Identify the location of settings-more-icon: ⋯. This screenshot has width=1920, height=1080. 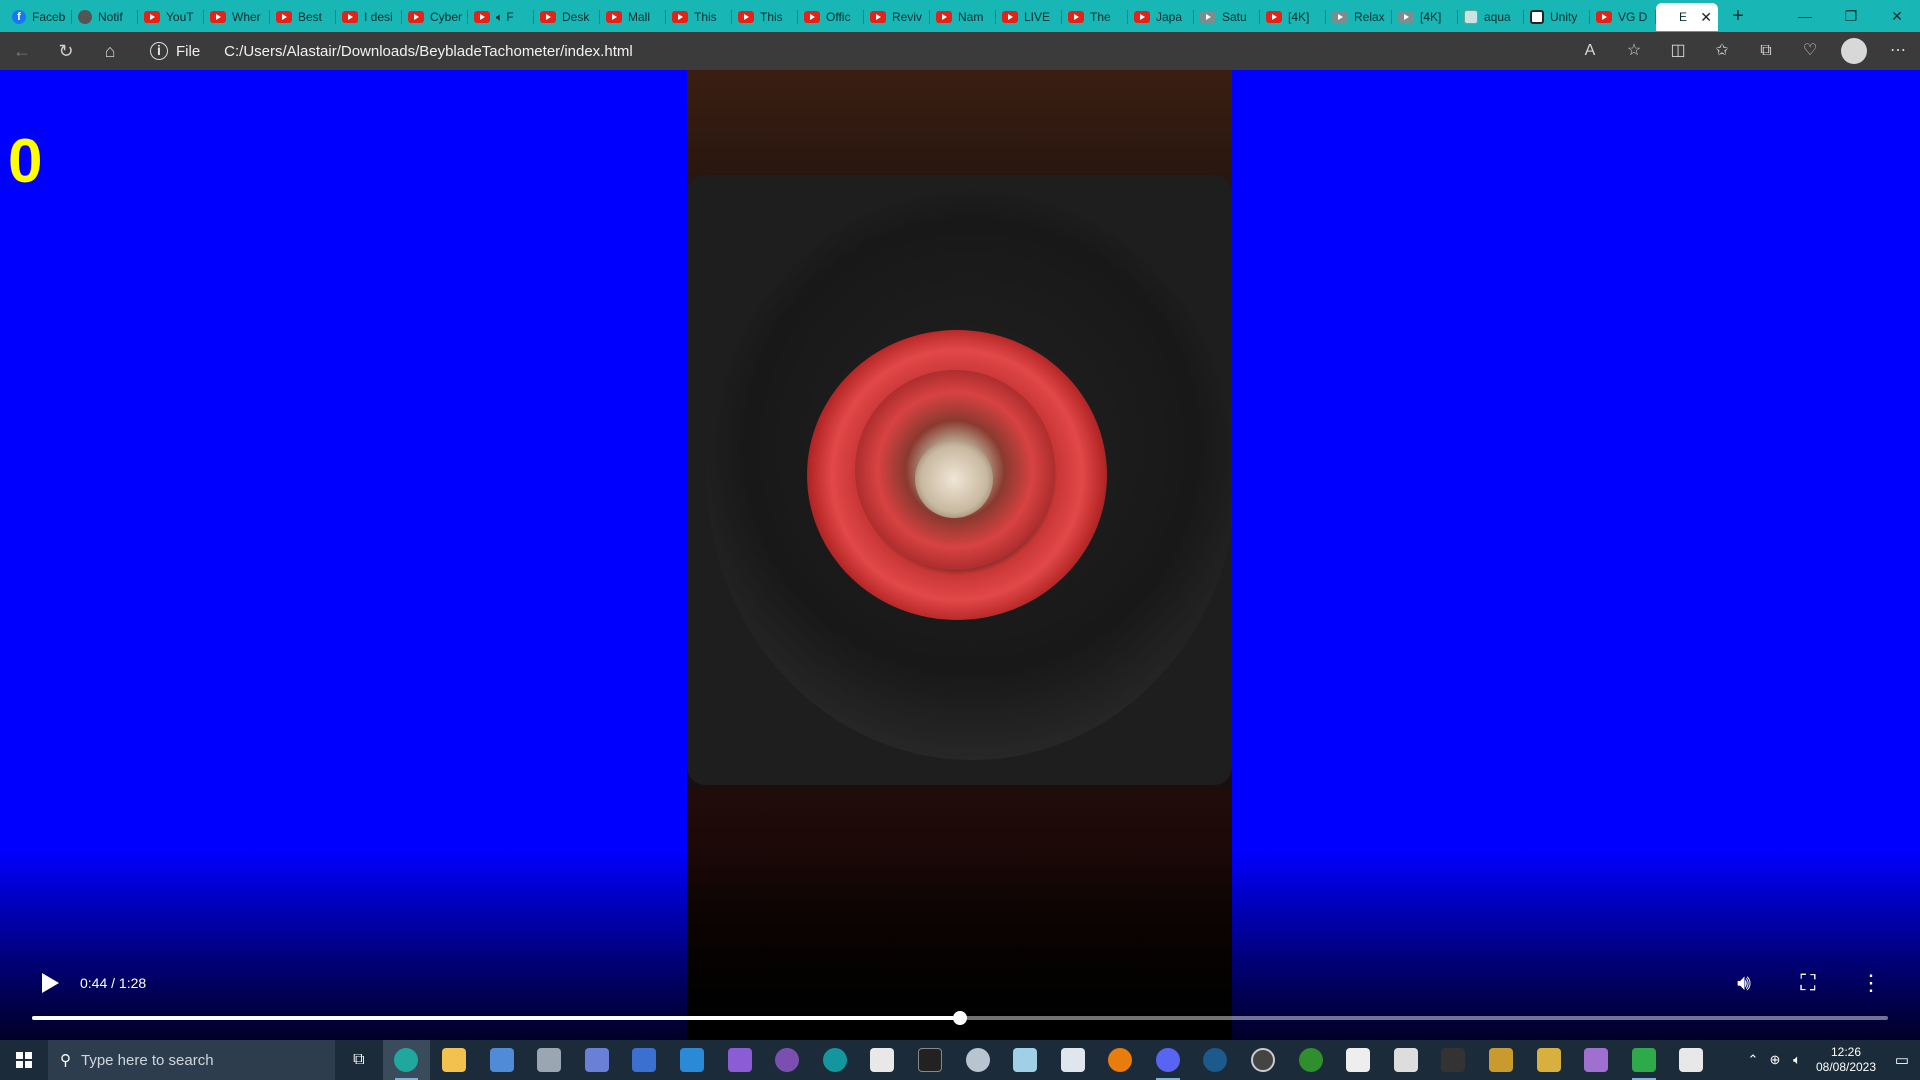
(1898, 51).